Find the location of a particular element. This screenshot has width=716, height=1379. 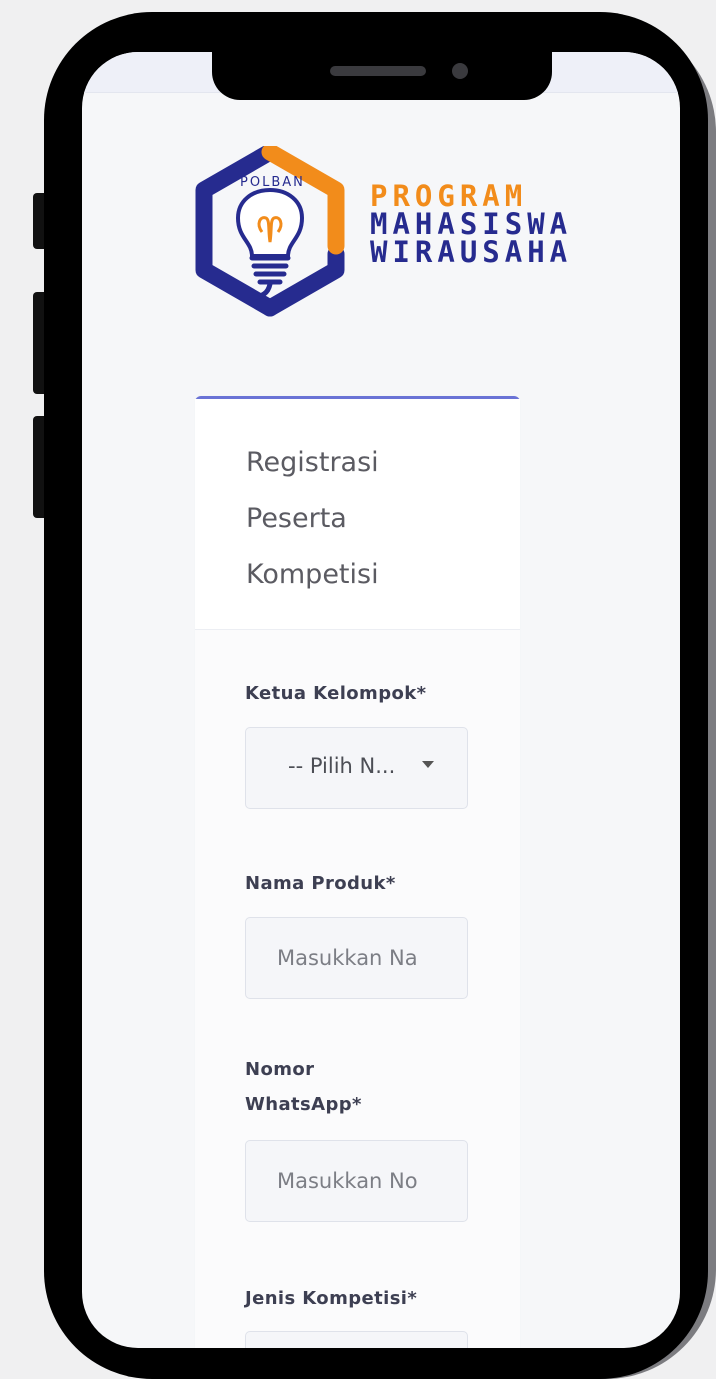

phone-volume-down-button is located at coordinates (38, 467).